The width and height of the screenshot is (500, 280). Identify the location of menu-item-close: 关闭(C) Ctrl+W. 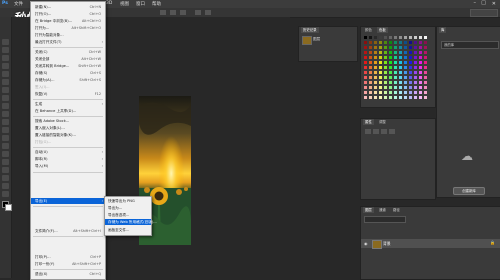
(68, 52).